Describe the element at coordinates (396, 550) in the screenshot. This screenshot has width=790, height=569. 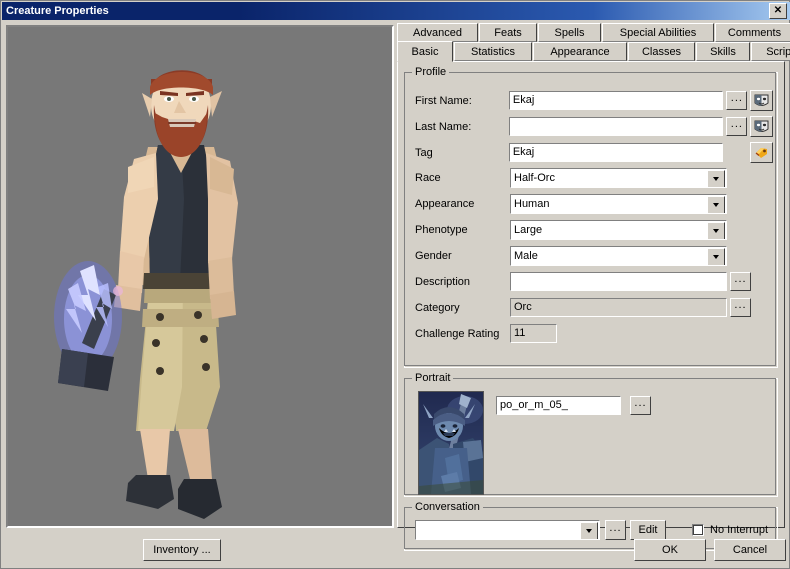
I see `dialog-footer: Inventory ... OK Cancel` at that location.